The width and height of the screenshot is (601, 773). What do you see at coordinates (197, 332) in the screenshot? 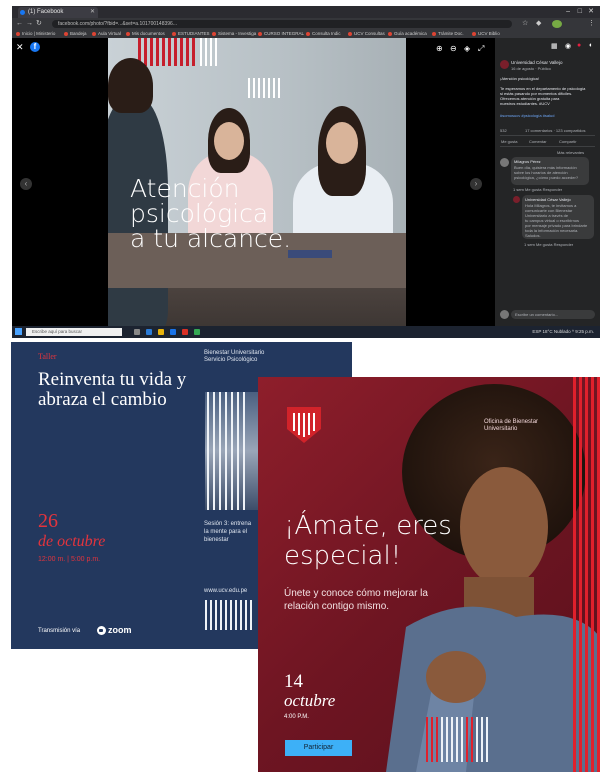
I see `app-icon` at bounding box center [197, 332].